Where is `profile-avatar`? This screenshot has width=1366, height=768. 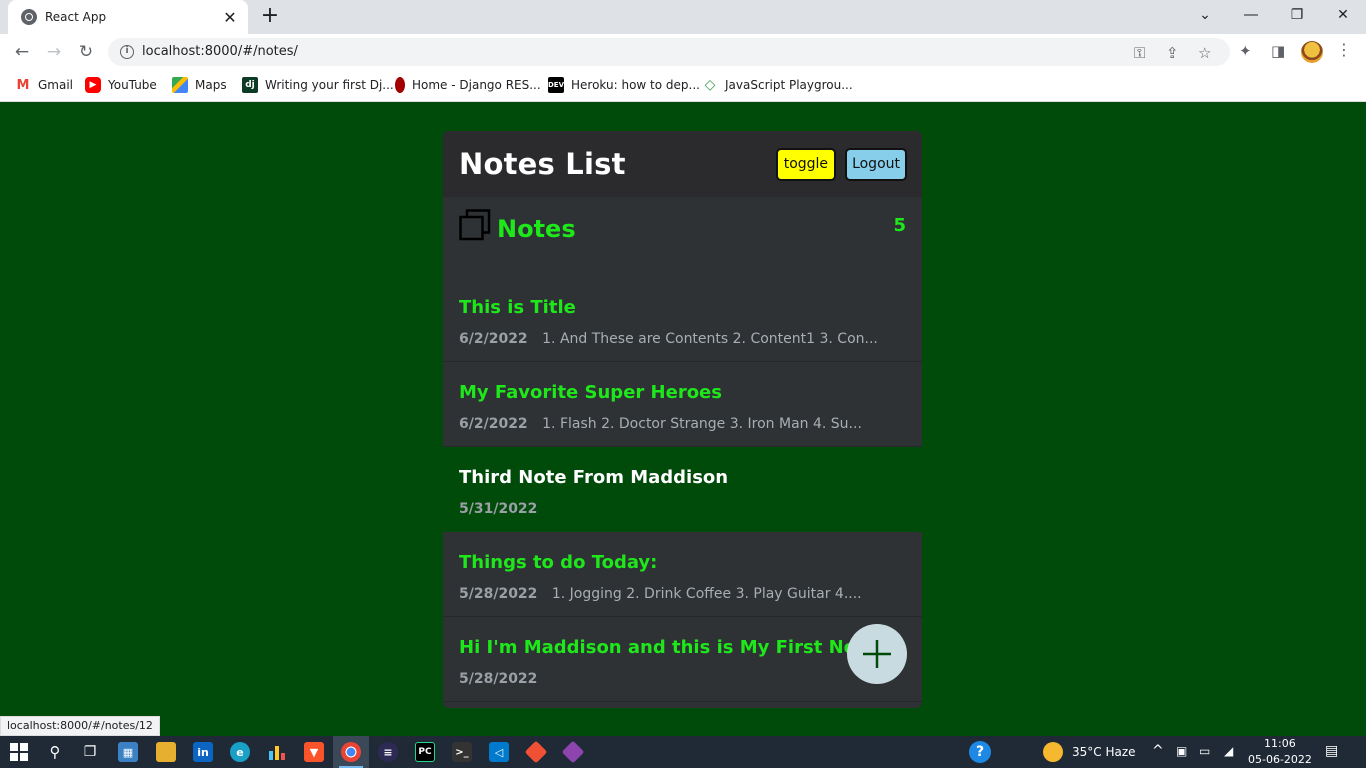 profile-avatar is located at coordinates (1312, 52).